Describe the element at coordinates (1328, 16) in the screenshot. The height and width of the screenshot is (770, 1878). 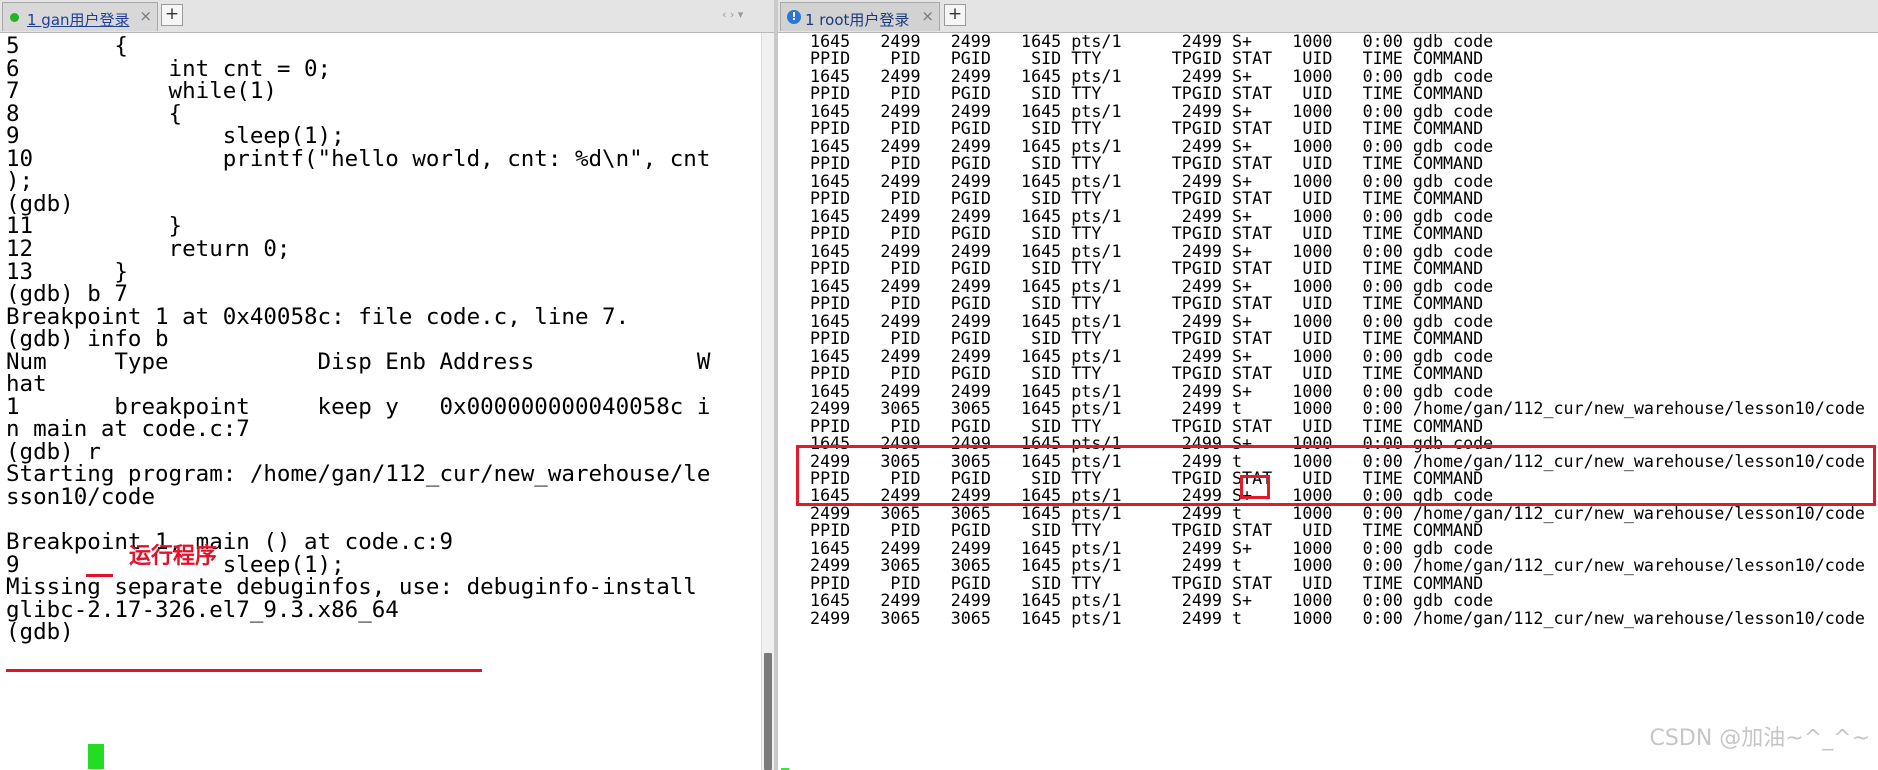
I see `right-tab-bar: ! 1 root用户登录 × +` at that location.